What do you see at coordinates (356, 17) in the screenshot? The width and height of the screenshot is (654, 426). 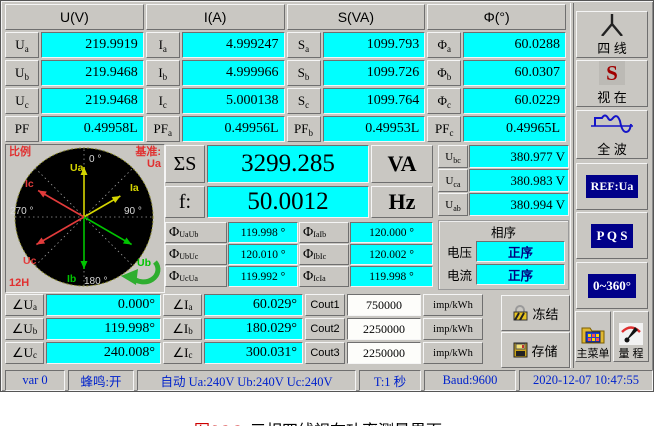 I see `col-header-sva: S(VA)` at bounding box center [356, 17].